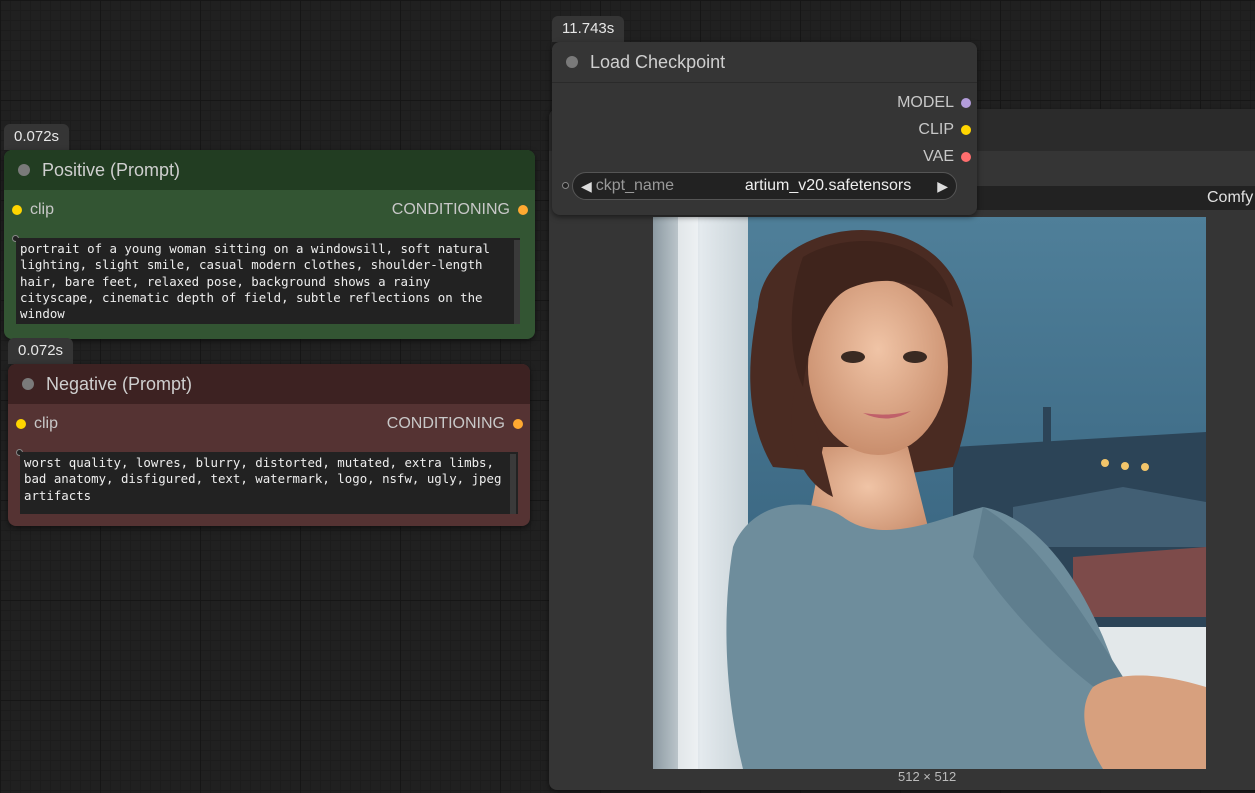 The image size is (1255, 793). I want to click on filename-prefix-value: Comfy, so click(1230, 197).